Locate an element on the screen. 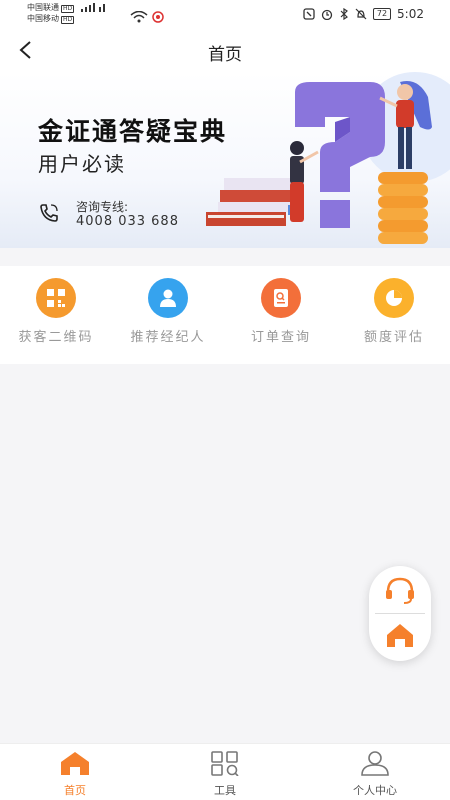 The width and height of the screenshot is (450, 800). quick-actions: 获客二维码 推荐经纪人 订单查询 额度评估 is located at coordinates (225, 315).